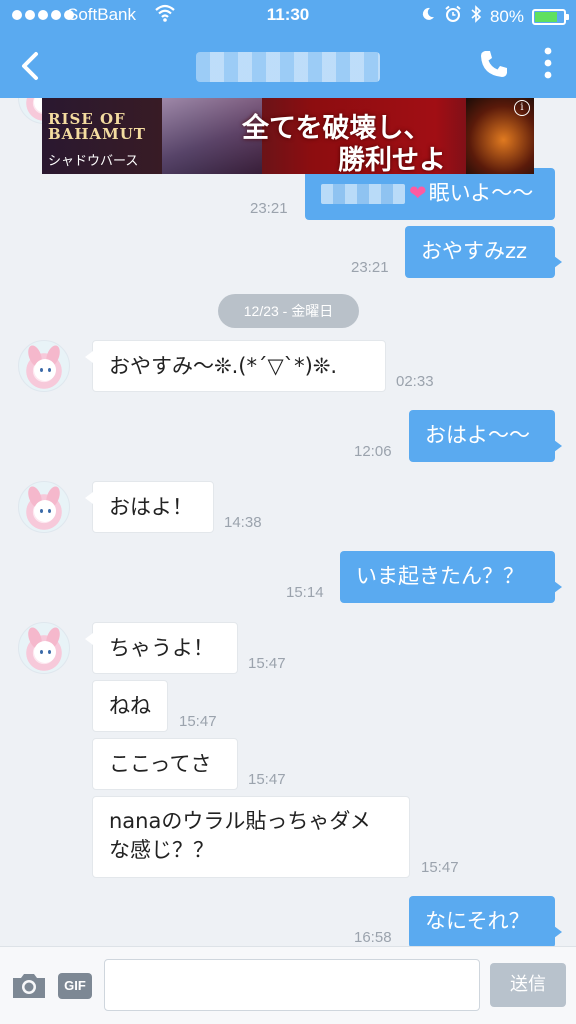 The height and width of the screenshot is (1024, 576). Describe the element at coordinates (251, 837) in the screenshot. I see `message-bubble-in: nanaのウラル貼っちゃダメ な感じ？？` at that location.